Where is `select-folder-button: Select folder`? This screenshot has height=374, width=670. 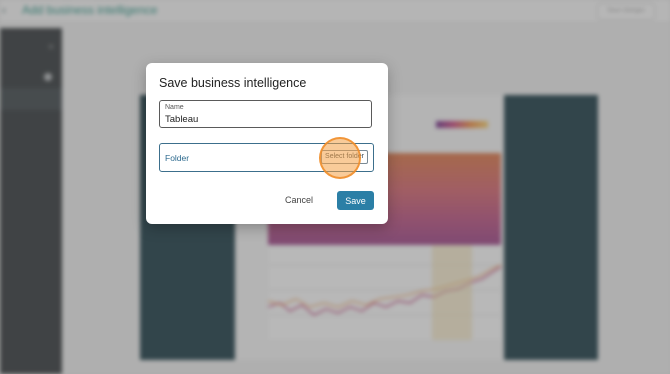 select-folder-button: Select folder is located at coordinates (344, 157).